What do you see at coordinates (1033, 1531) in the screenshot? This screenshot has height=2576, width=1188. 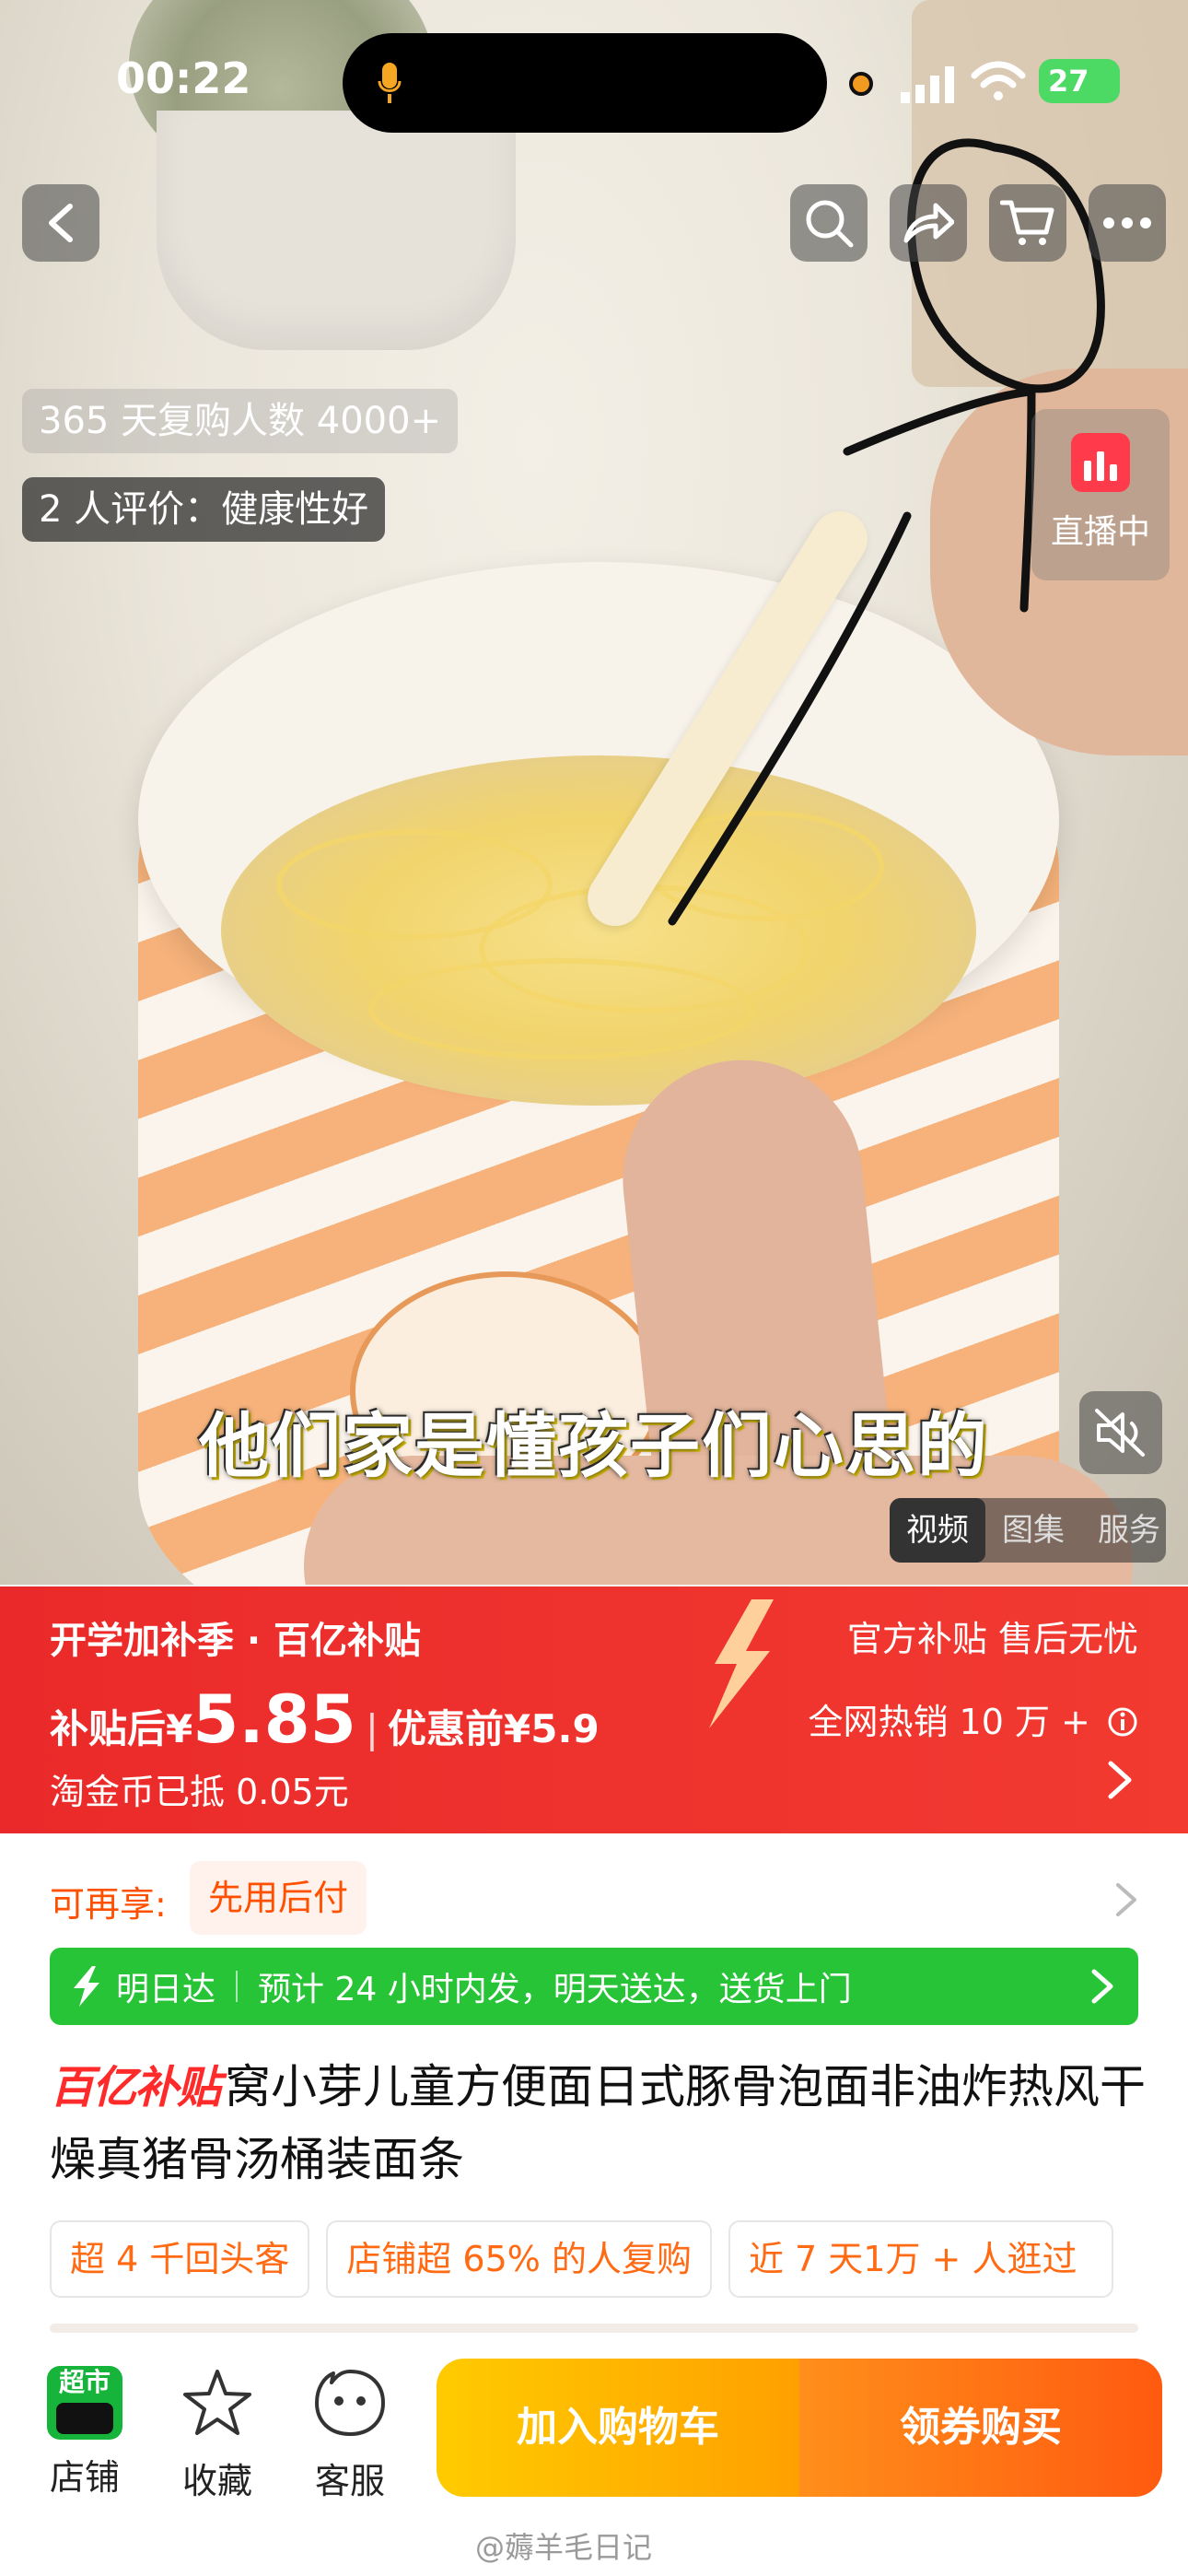 I see `tab-gallery: 图集` at bounding box center [1033, 1531].